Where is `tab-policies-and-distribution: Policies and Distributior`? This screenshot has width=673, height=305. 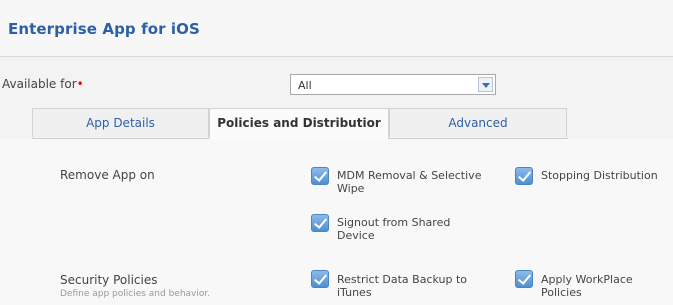
tab-policies-and-distribution: Policies and Distributior is located at coordinates (299, 123).